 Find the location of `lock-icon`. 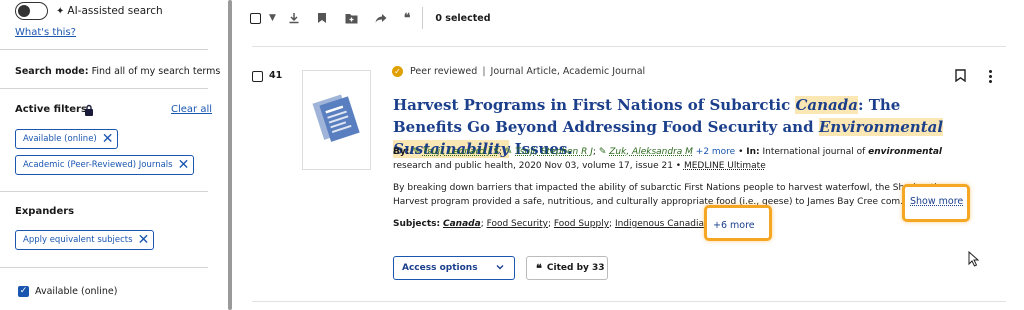

lock-icon is located at coordinates (89, 110).